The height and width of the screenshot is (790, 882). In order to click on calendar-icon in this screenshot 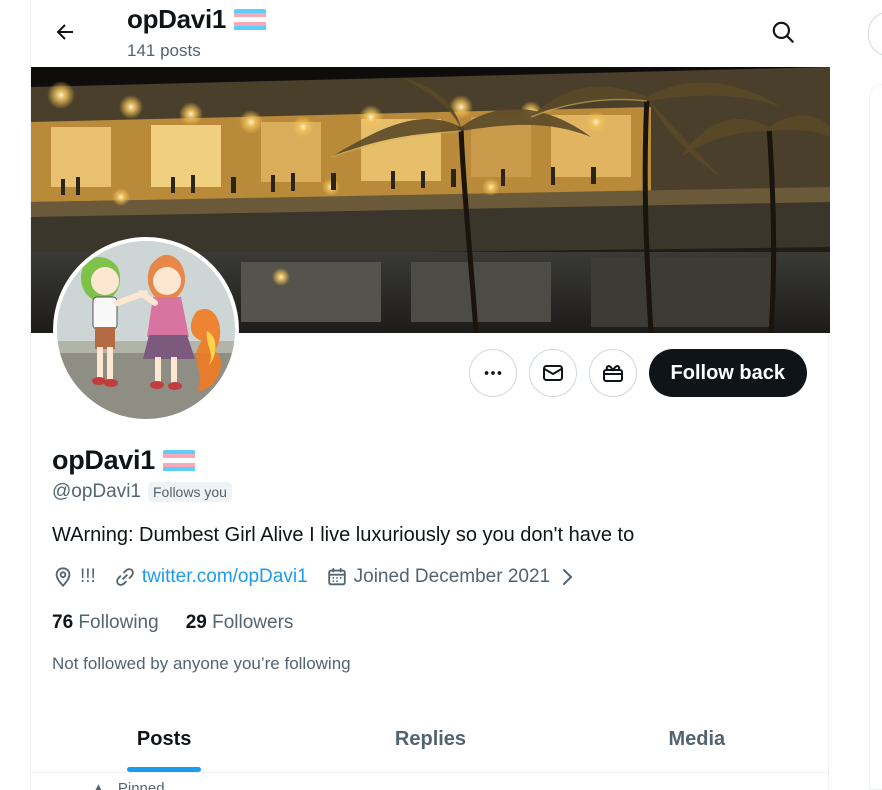, I will do `click(336, 576)`.